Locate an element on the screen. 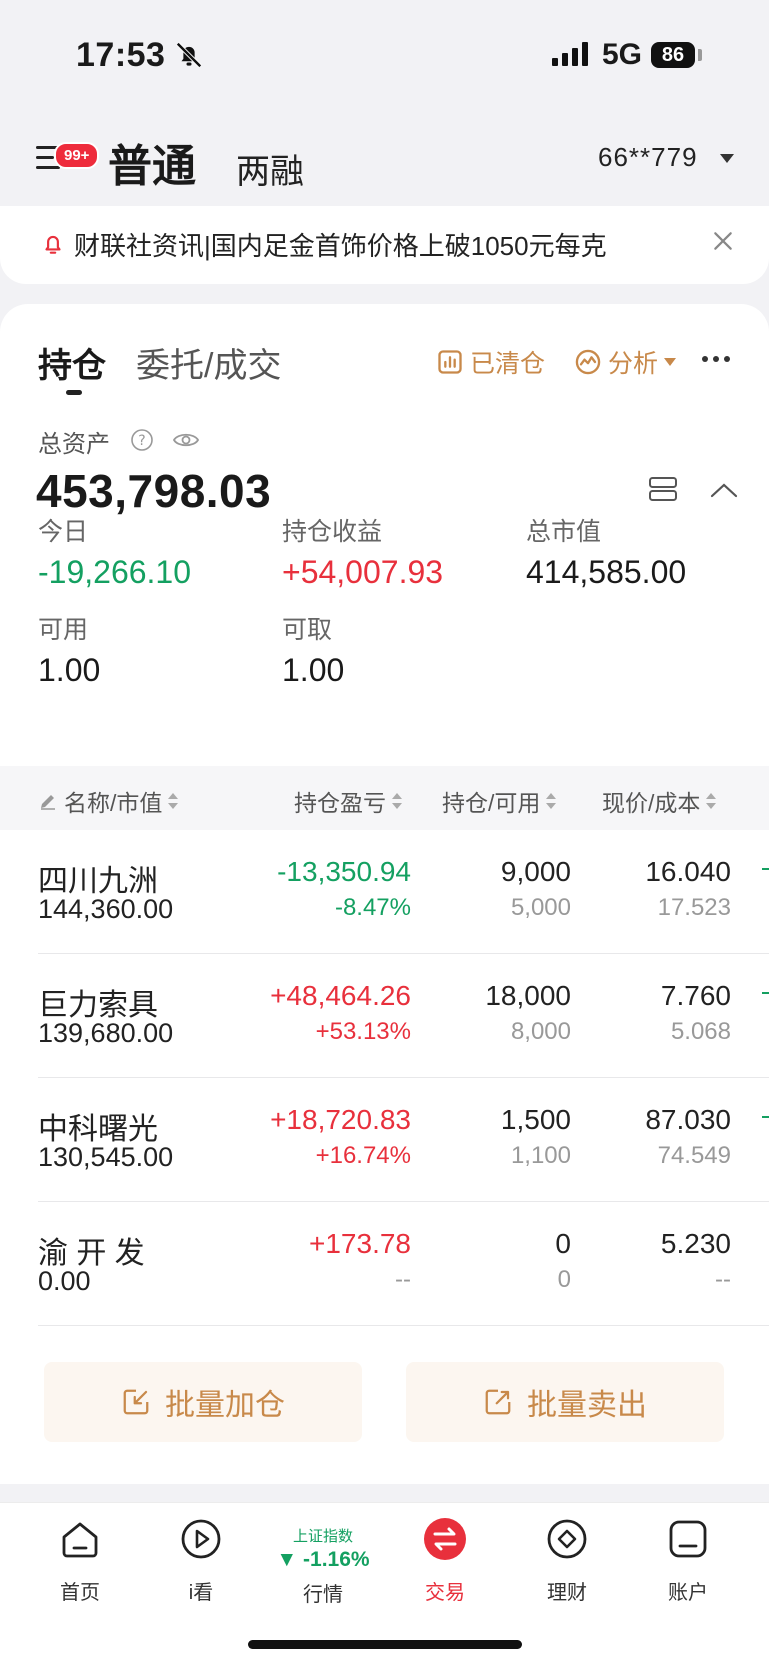 The width and height of the screenshot is (769, 1665). stock-pl: -13,350.94 is located at coordinates (344, 871).